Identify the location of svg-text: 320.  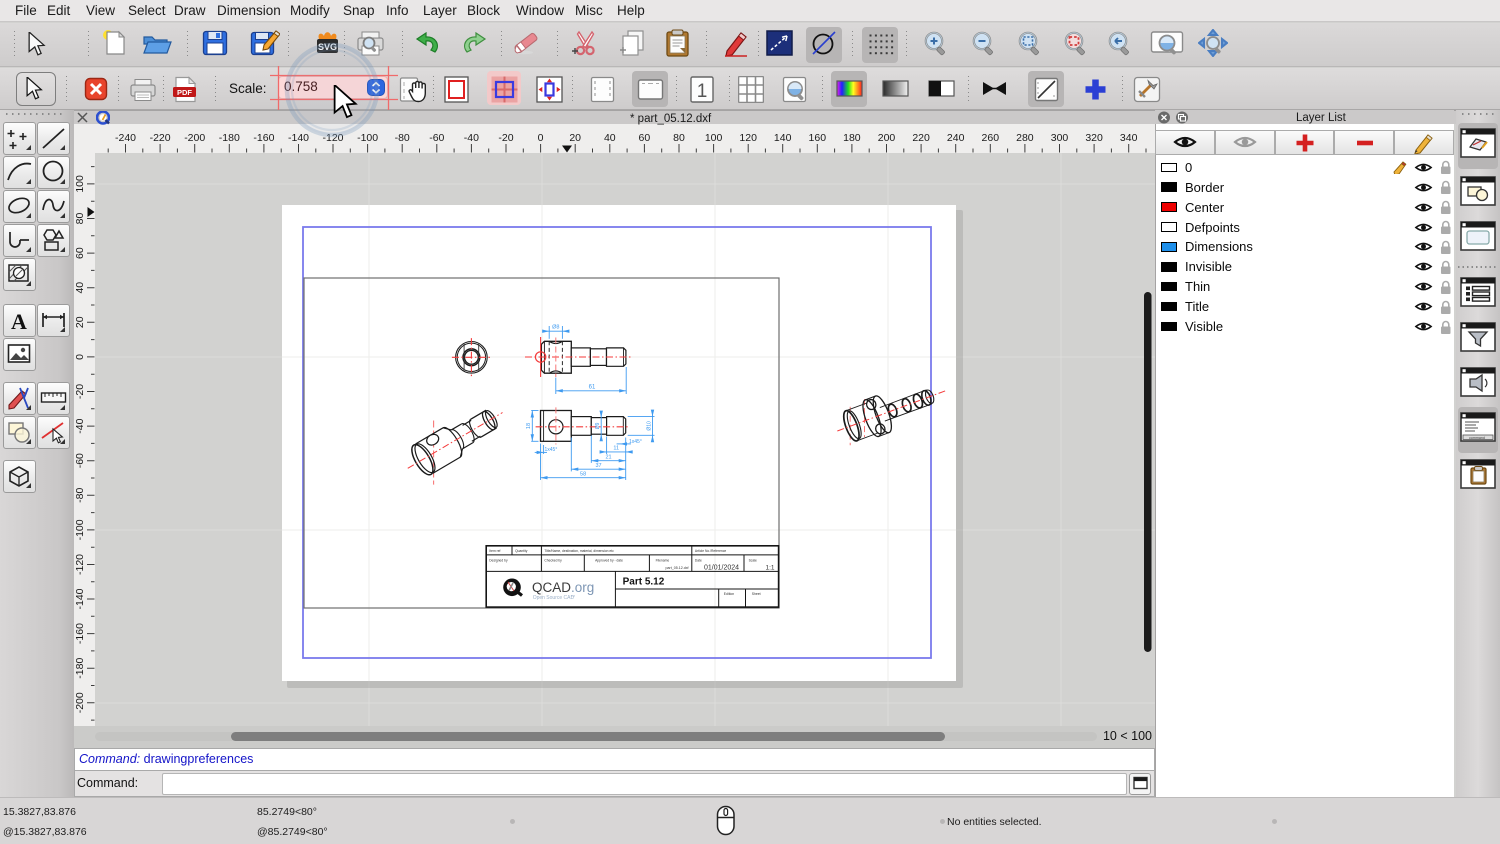
(1094, 138).